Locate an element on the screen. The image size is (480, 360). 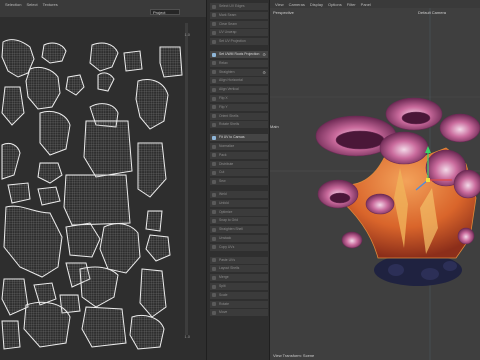
tool-item: Mark Seam is located at coordinates (239, 15).